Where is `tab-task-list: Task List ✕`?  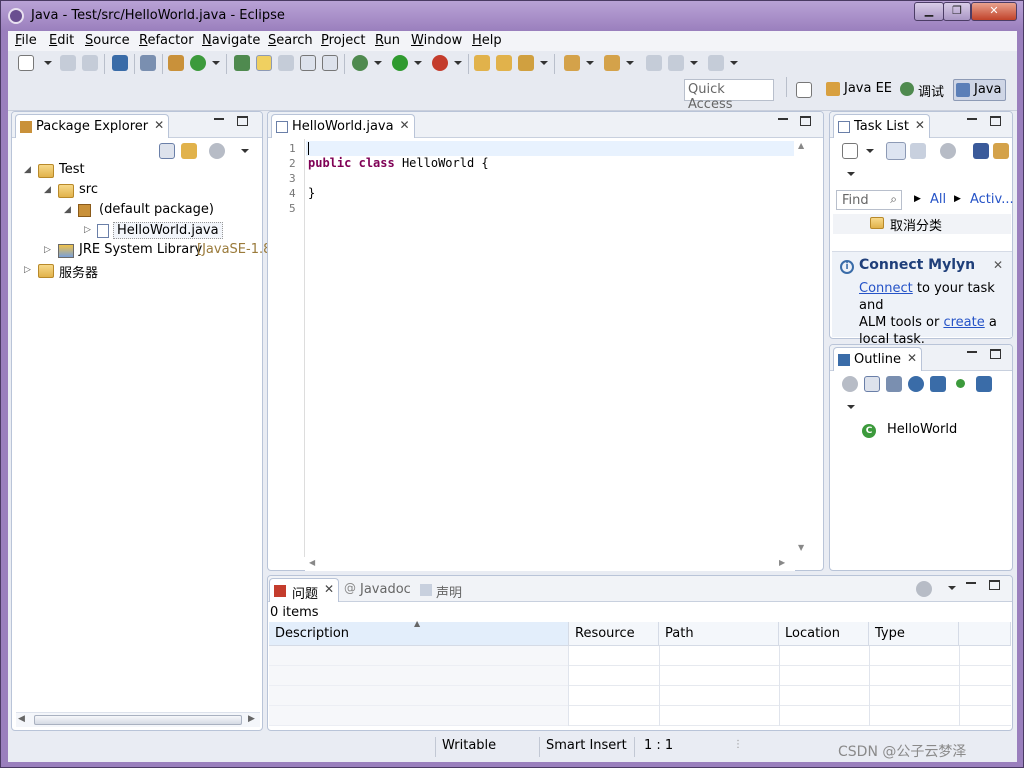
tab-task-list: Task List ✕ is located at coordinates (881, 126).